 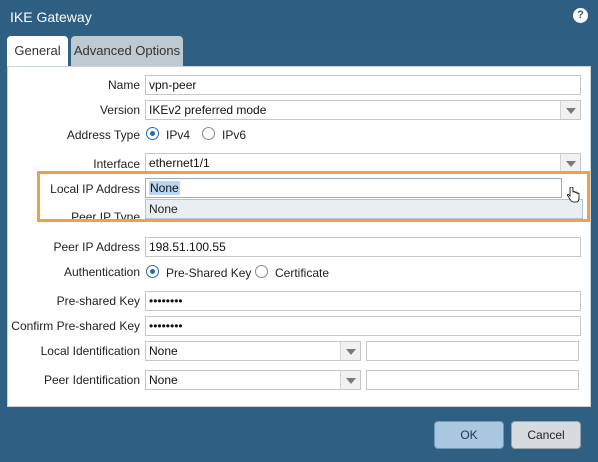 I want to click on address-type-label: Address Type, so click(x=103, y=135).